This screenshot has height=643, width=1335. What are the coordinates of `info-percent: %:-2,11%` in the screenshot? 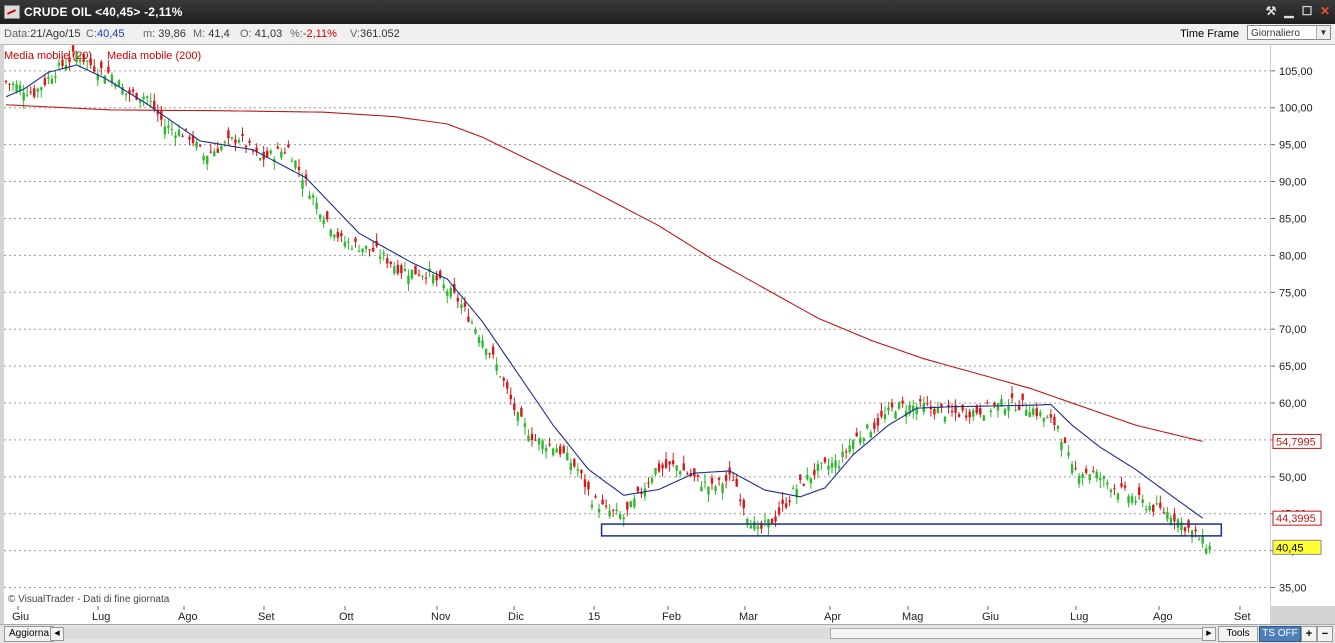 It's located at (313, 34).